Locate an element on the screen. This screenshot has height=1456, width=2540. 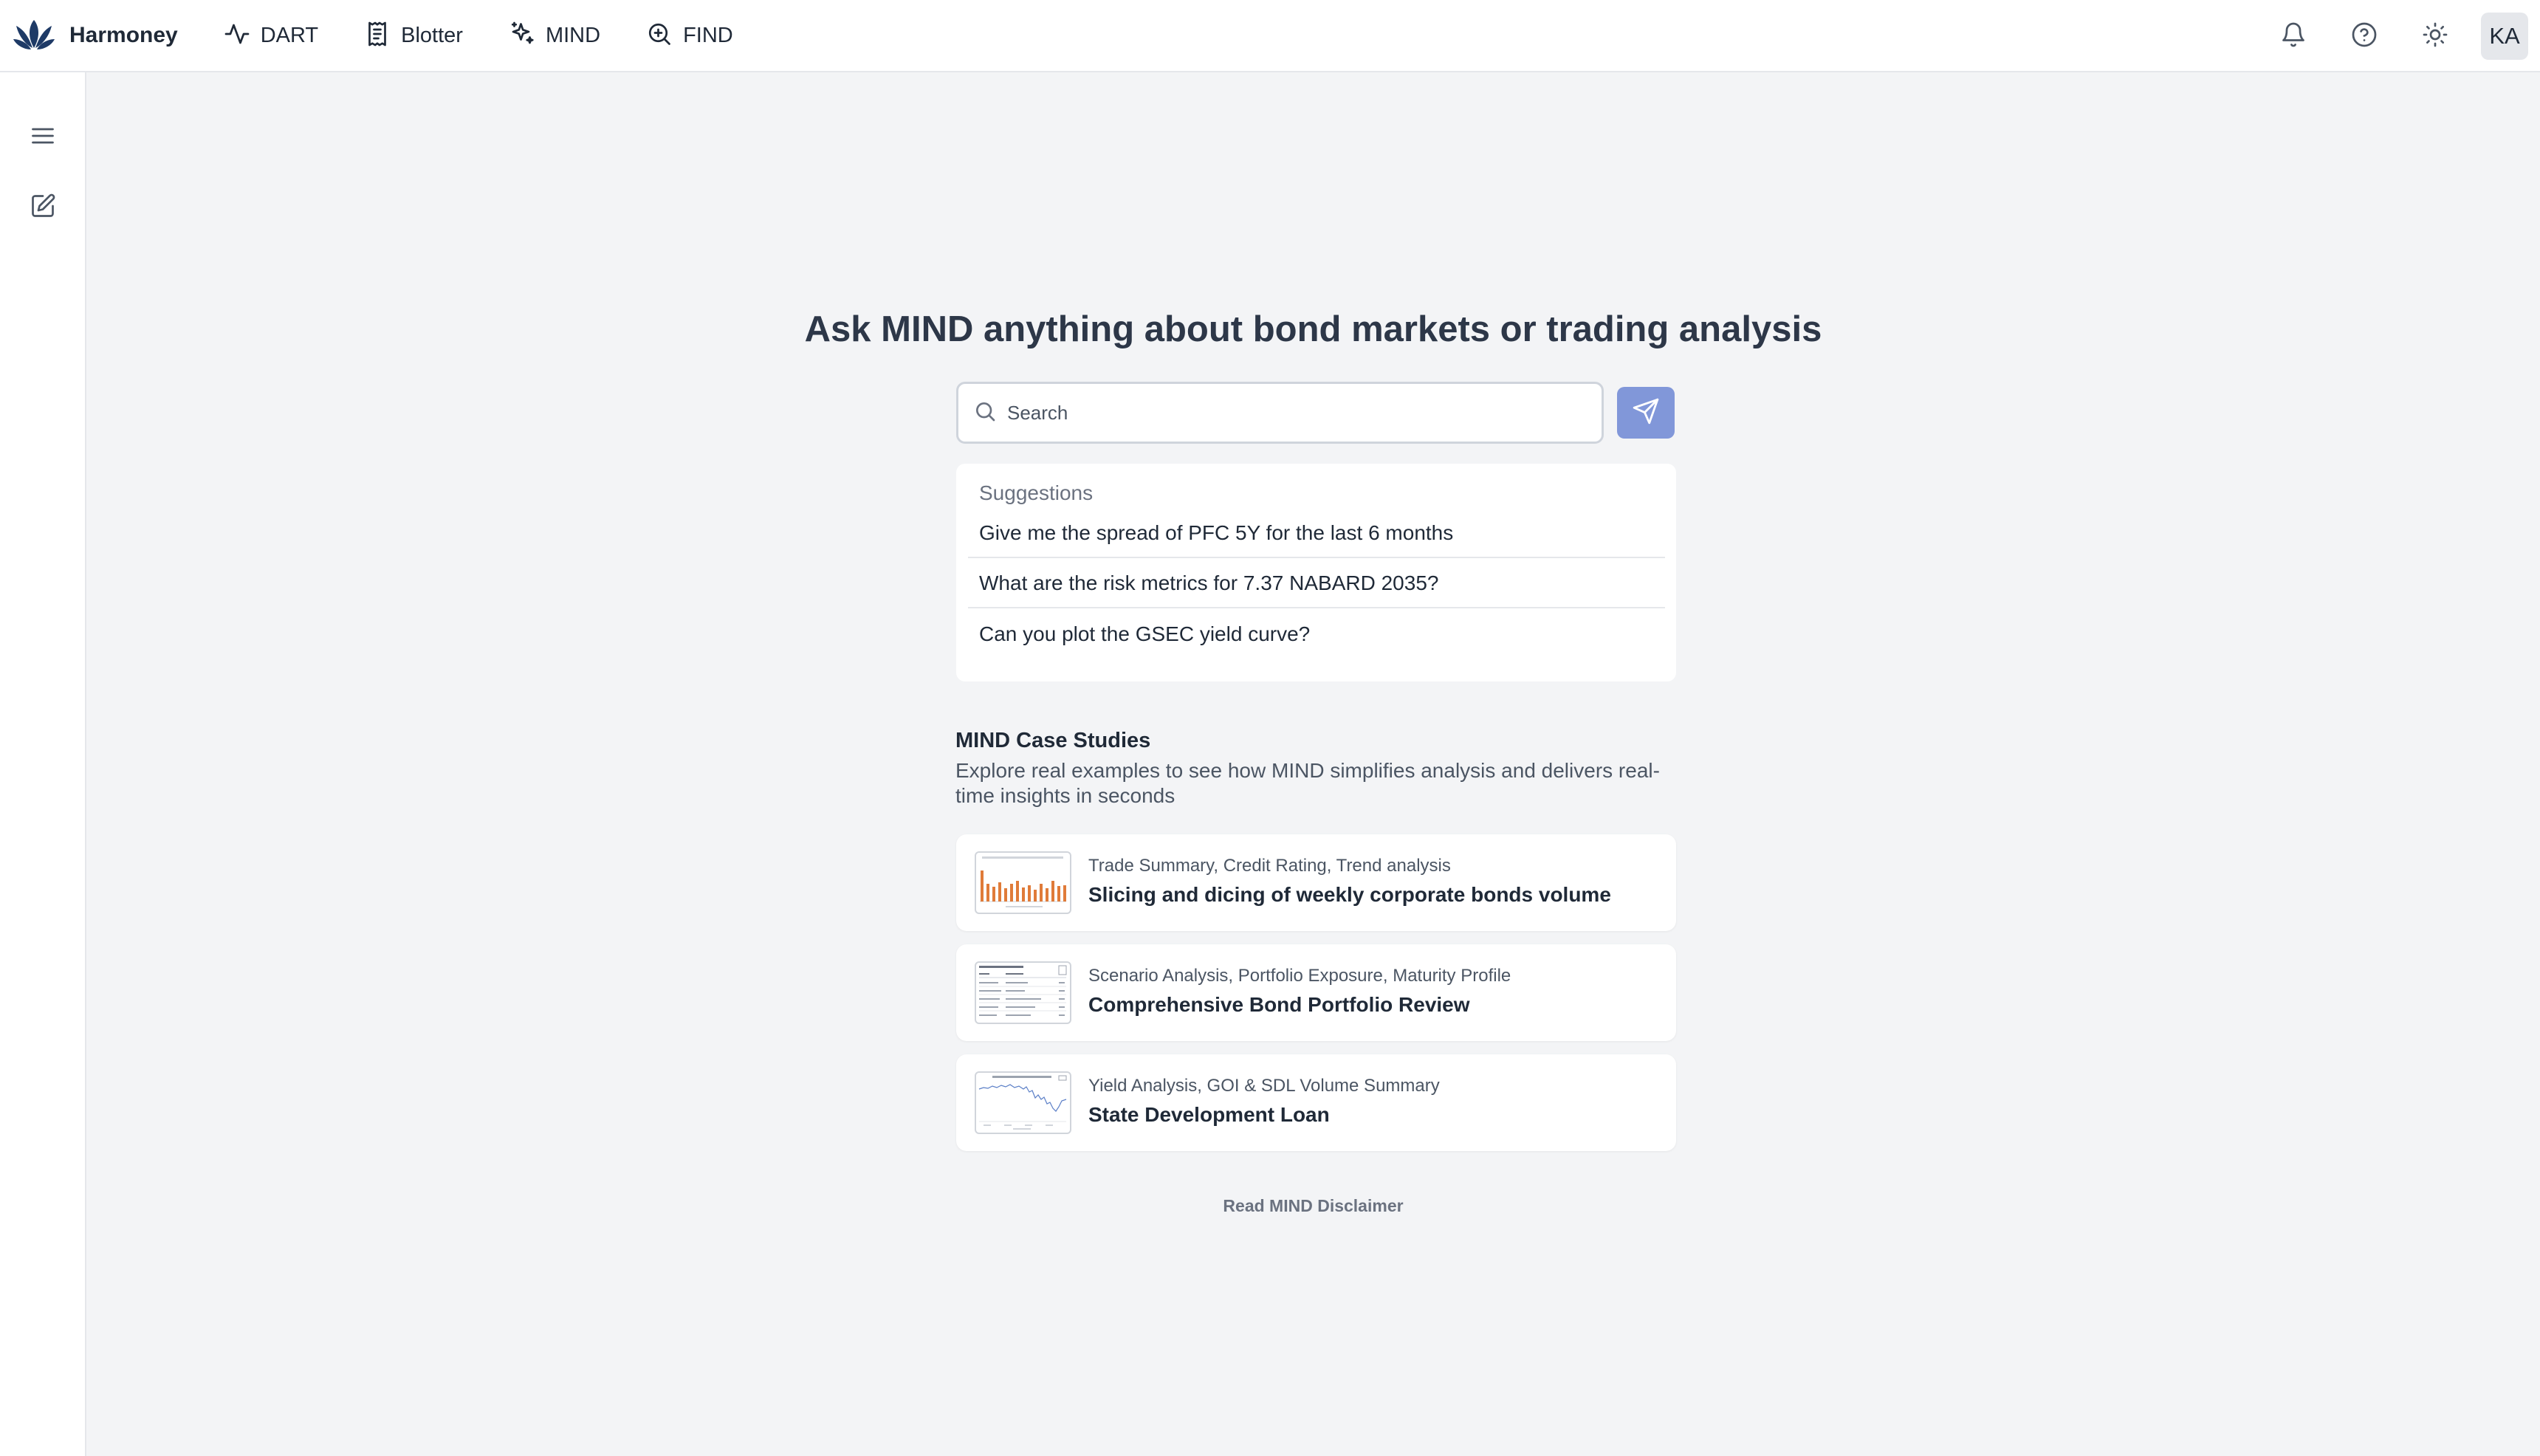
help-button is located at coordinates (2364, 36).